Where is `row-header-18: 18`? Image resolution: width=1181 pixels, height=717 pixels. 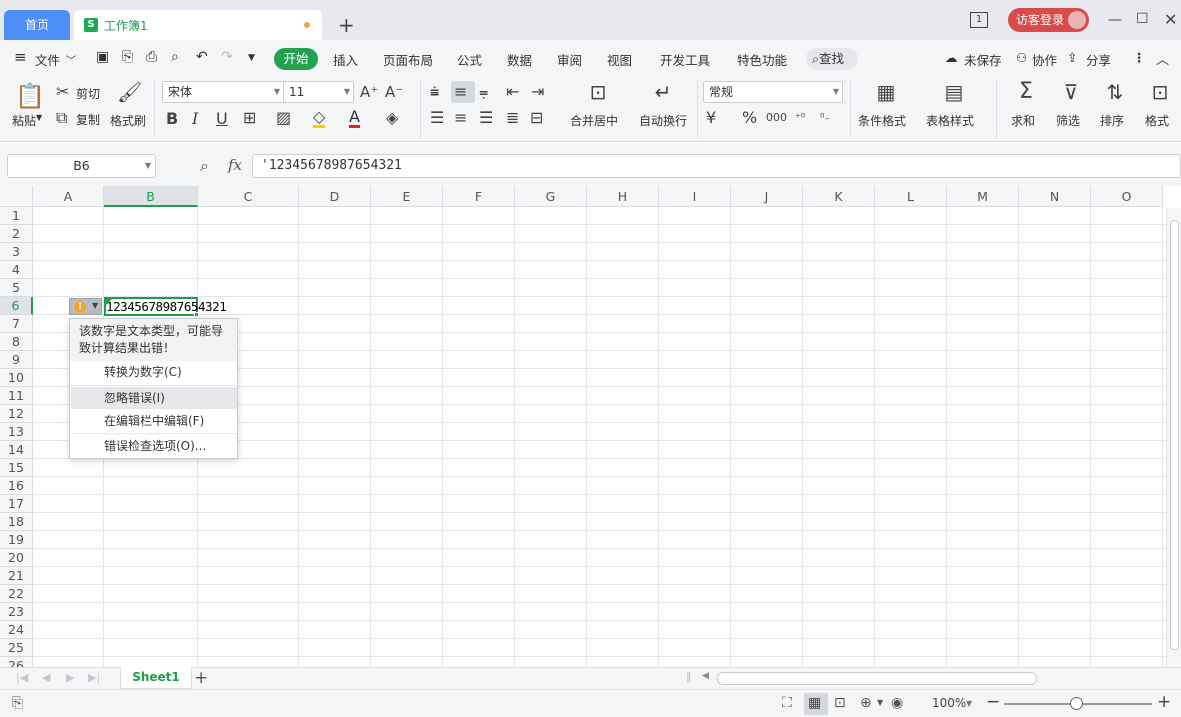
row-header-18: 18 is located at coordinates (16, 522).